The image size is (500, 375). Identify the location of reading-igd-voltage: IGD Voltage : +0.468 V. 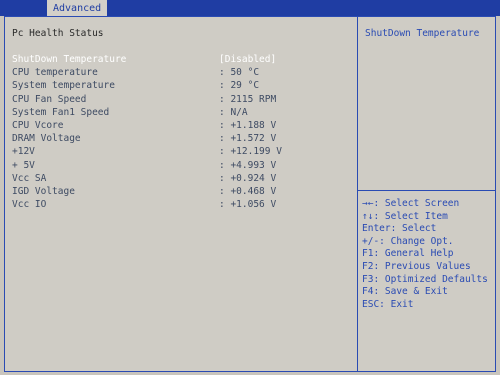
(182, 191).